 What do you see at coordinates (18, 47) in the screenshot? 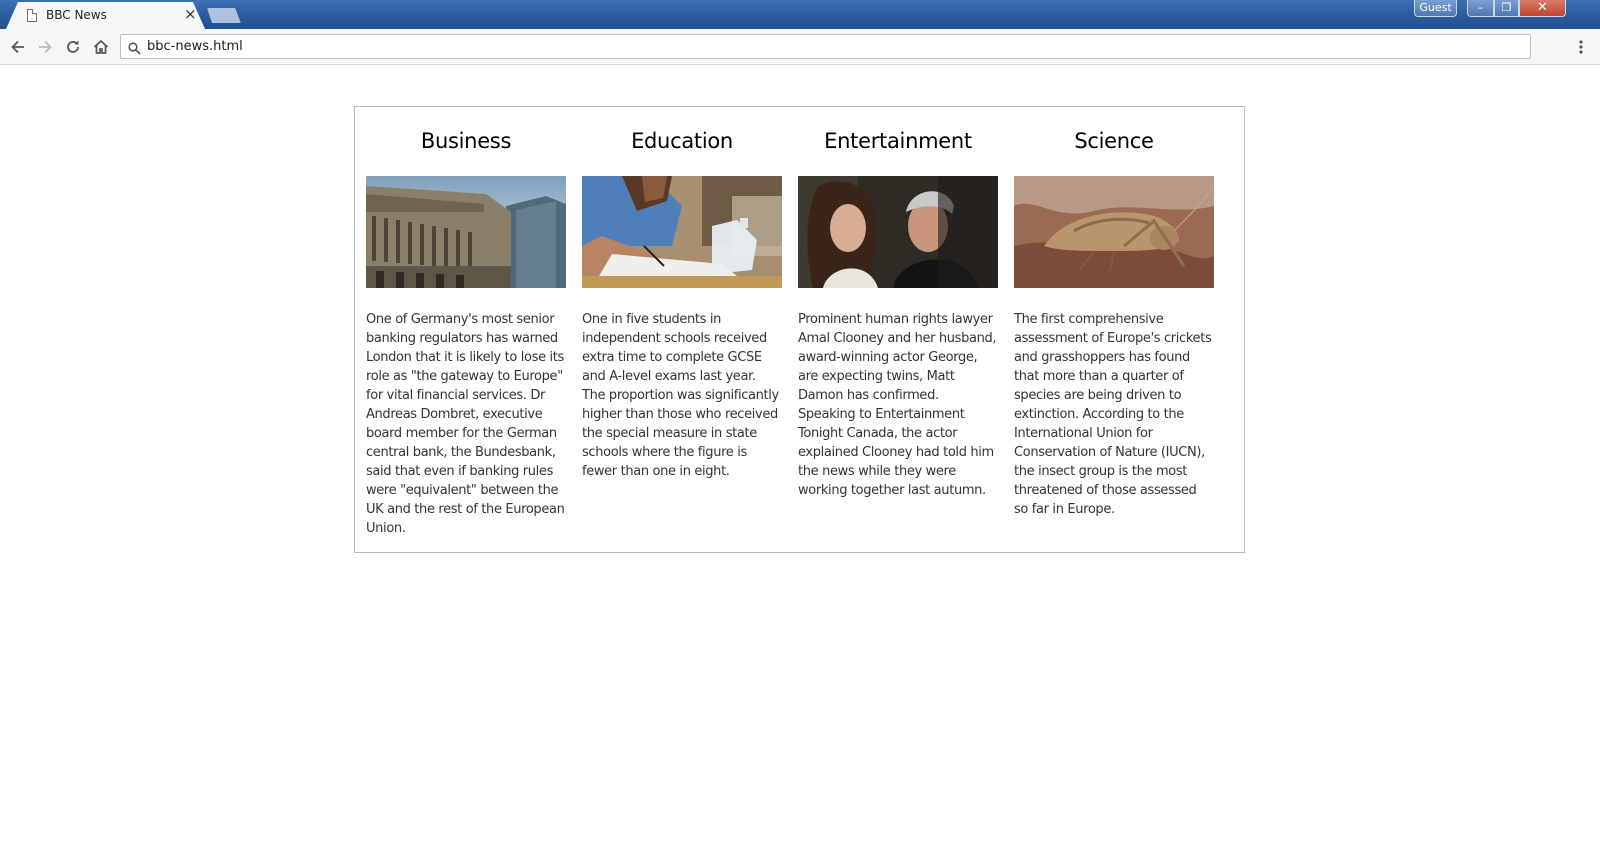
I see `back-icon` at bounding box center [18, 47].